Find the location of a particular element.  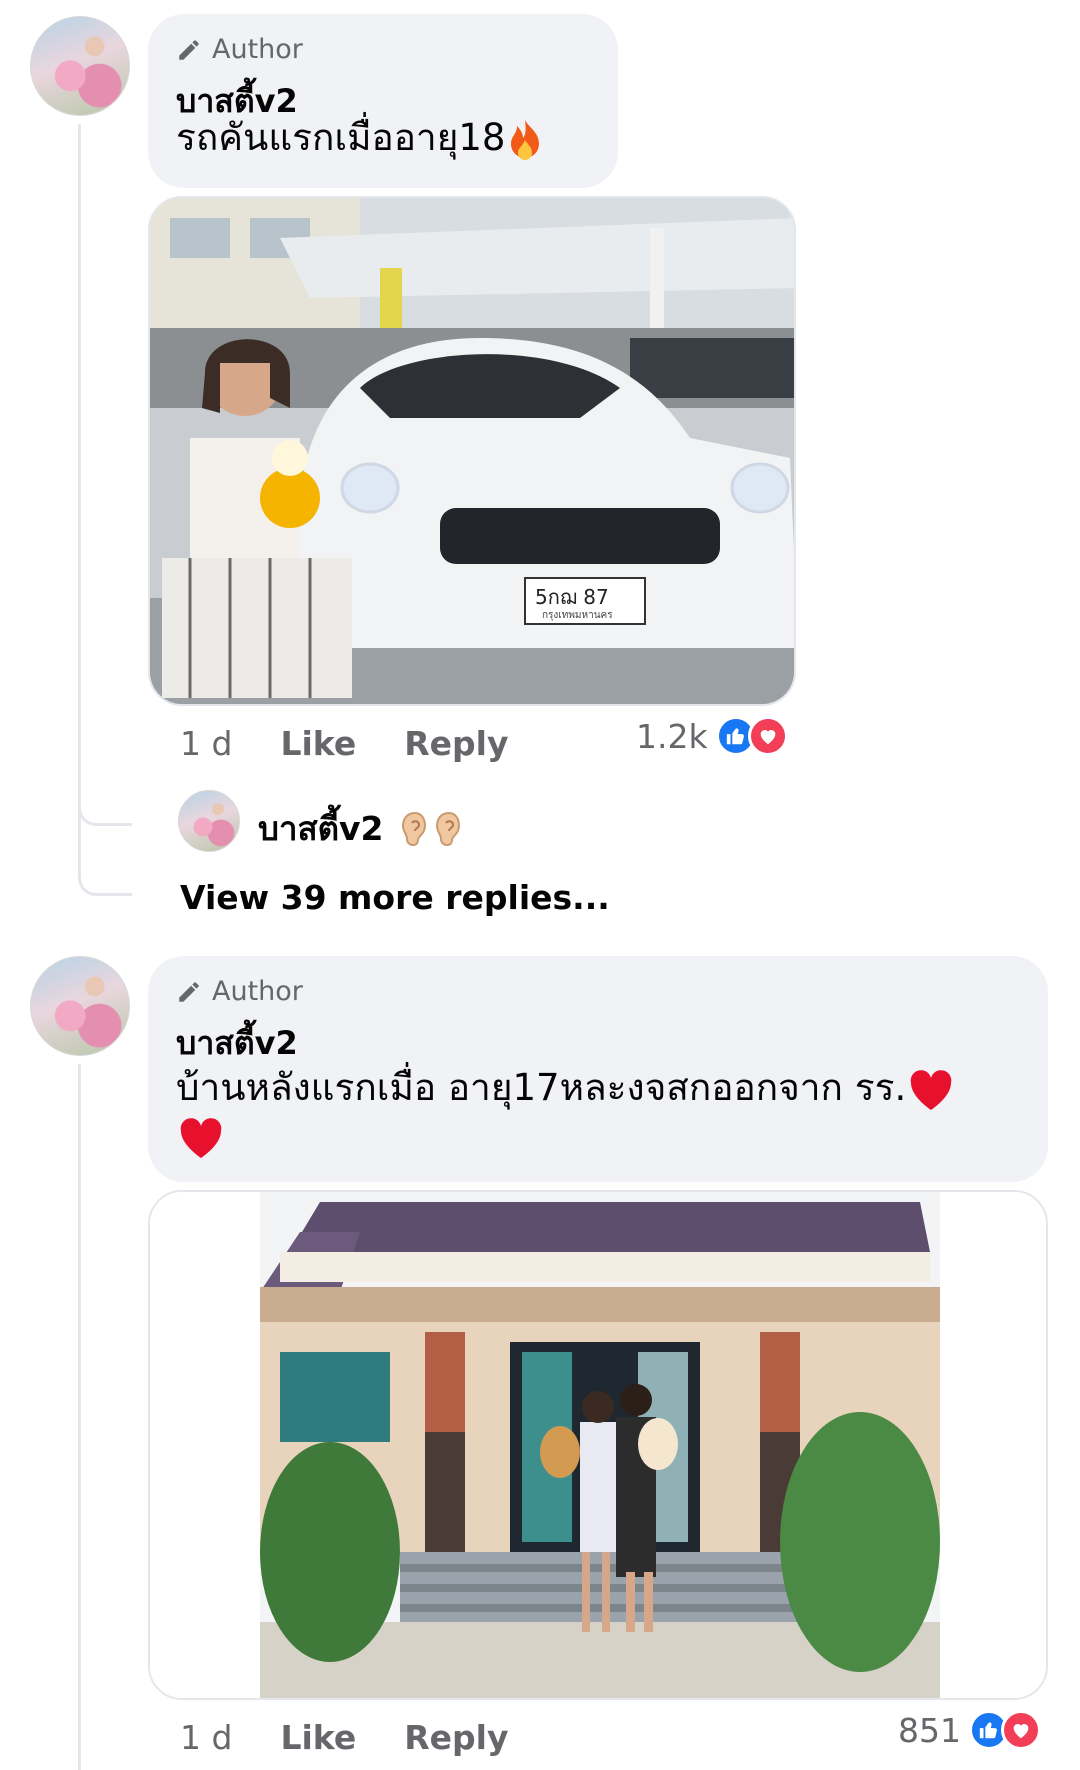

comment-text-body: รถคันแรกเมื่ออายุ18 is located at coordinates (341, 137).